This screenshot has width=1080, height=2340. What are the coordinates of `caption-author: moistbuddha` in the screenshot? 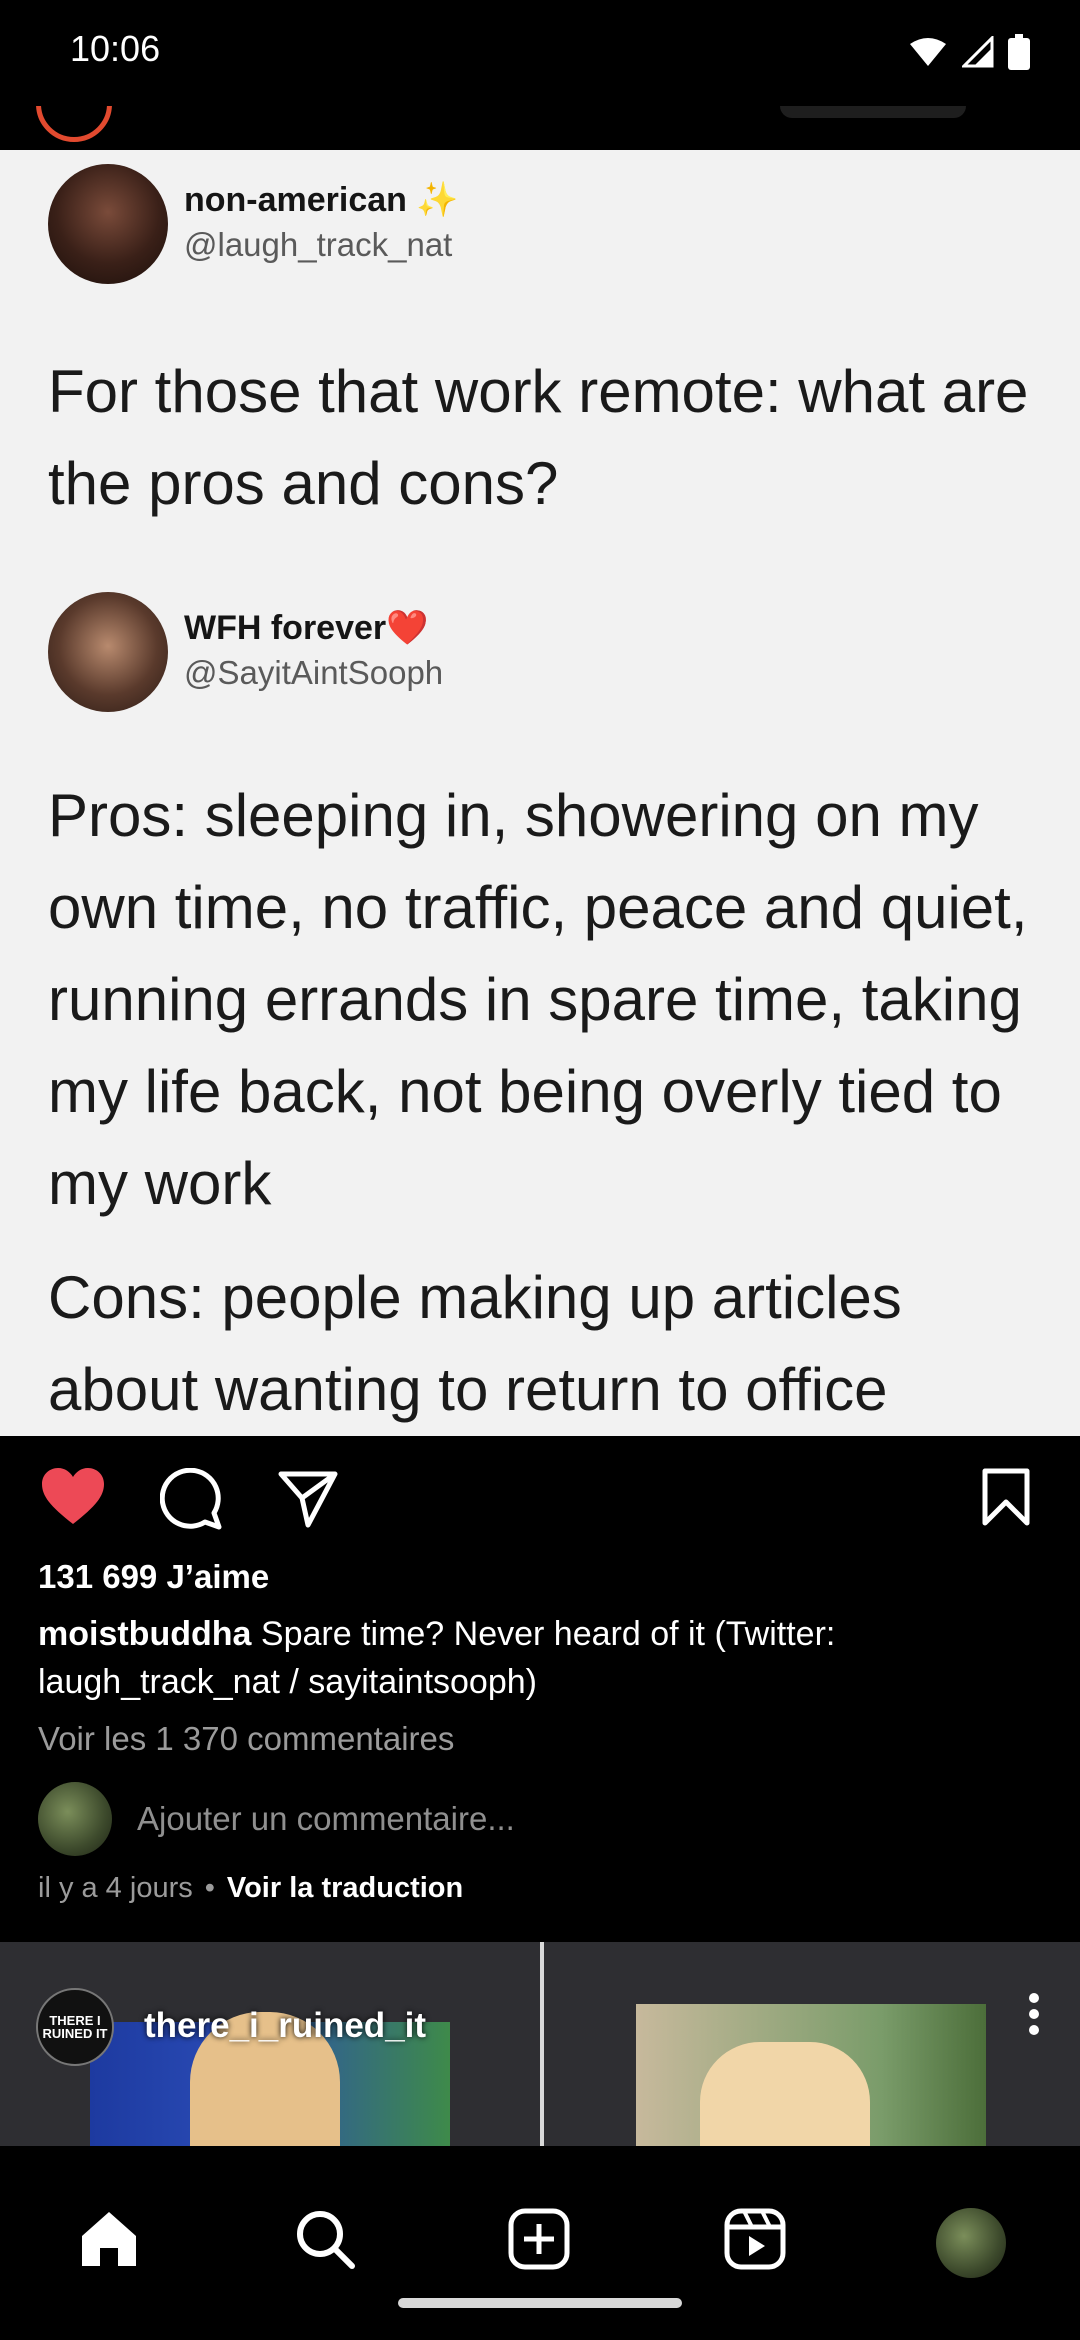 It's located at (144, 1634).